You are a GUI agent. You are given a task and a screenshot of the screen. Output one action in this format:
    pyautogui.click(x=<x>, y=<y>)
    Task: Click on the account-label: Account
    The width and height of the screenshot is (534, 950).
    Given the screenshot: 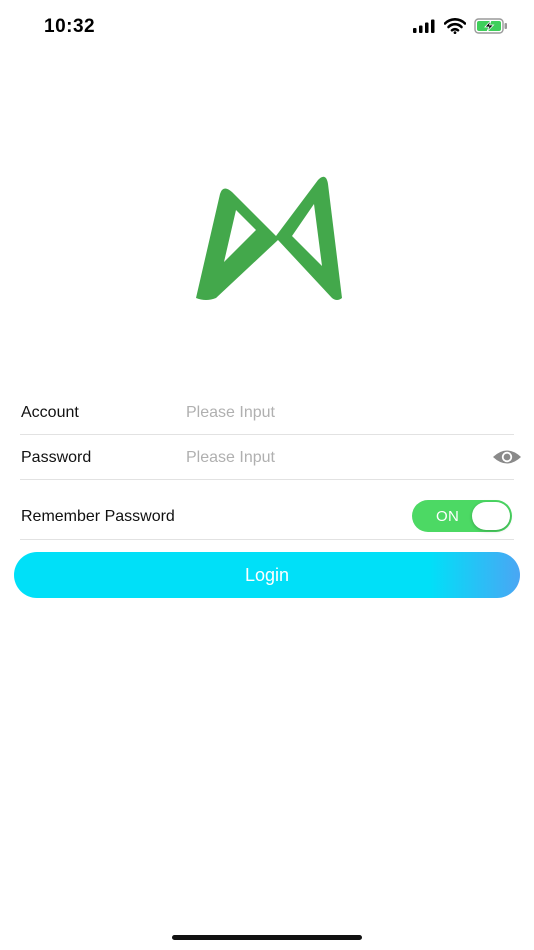 What is the action you would take?
    pyautogui.click(x=50, y=412)
    